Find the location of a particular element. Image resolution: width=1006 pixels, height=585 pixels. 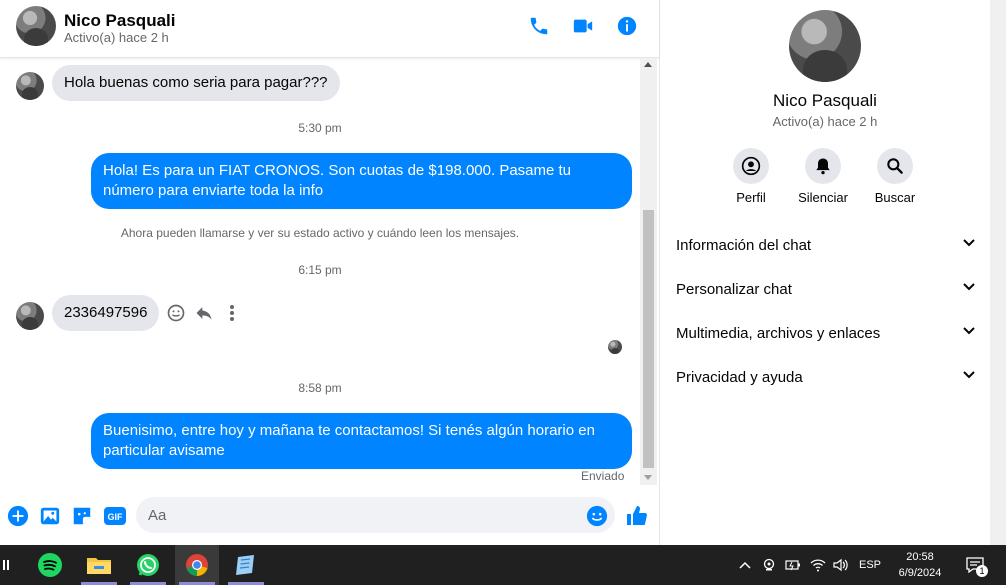

gallery-icon is located at coordinates (50, 516).